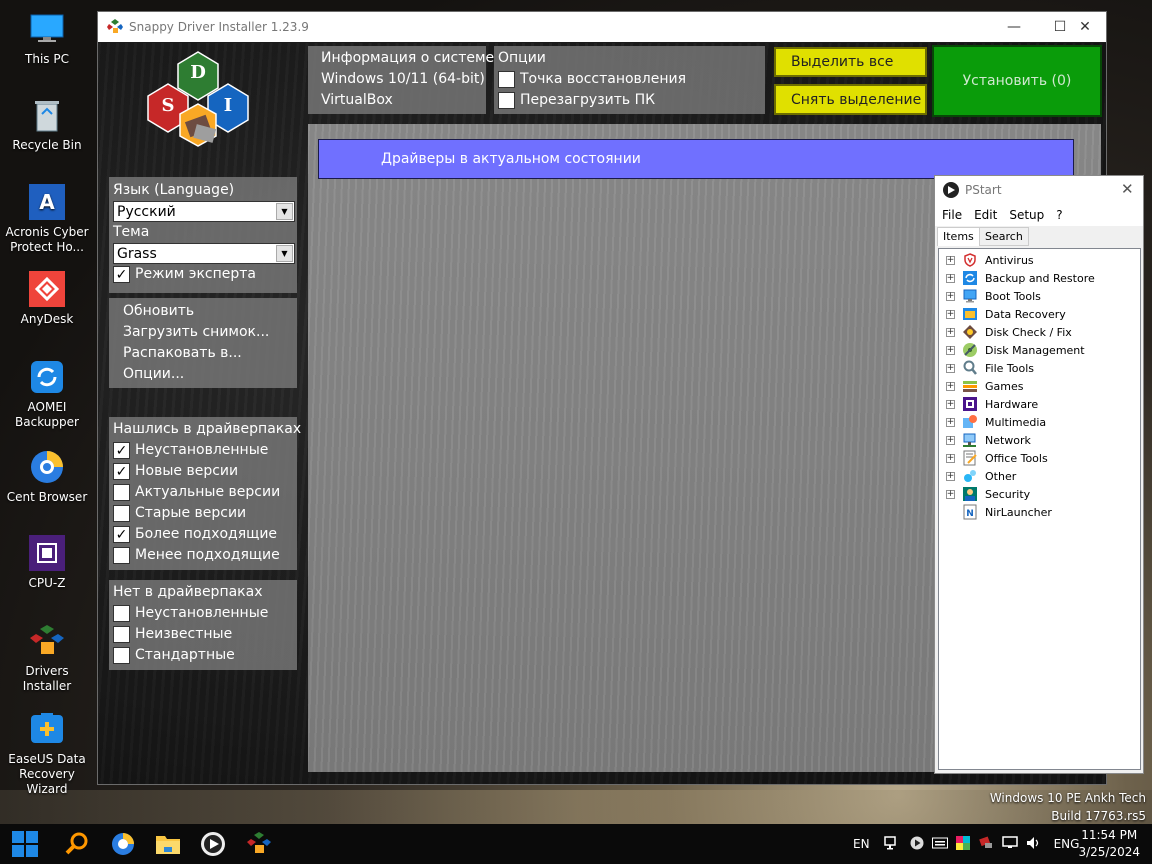 This screenshot has width=1152, height=864. Describe the element at coordinates (1109, 844) in the screenshot. I see `taskbar-clock: 11:54 PM 3/25/2024` at that location.